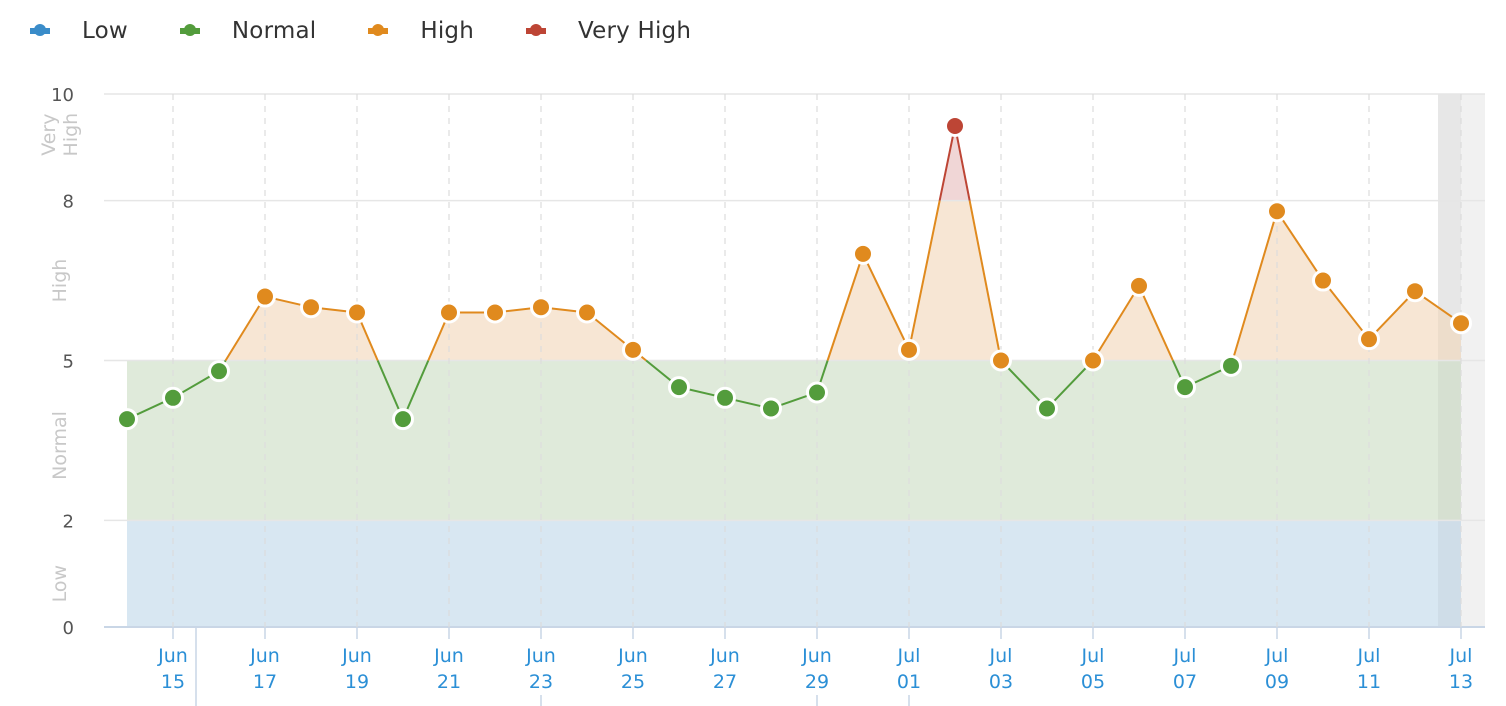 This screenshot has width=1506, height=706. I want to click on x-tick-label-day: 01, so click(909, 682).